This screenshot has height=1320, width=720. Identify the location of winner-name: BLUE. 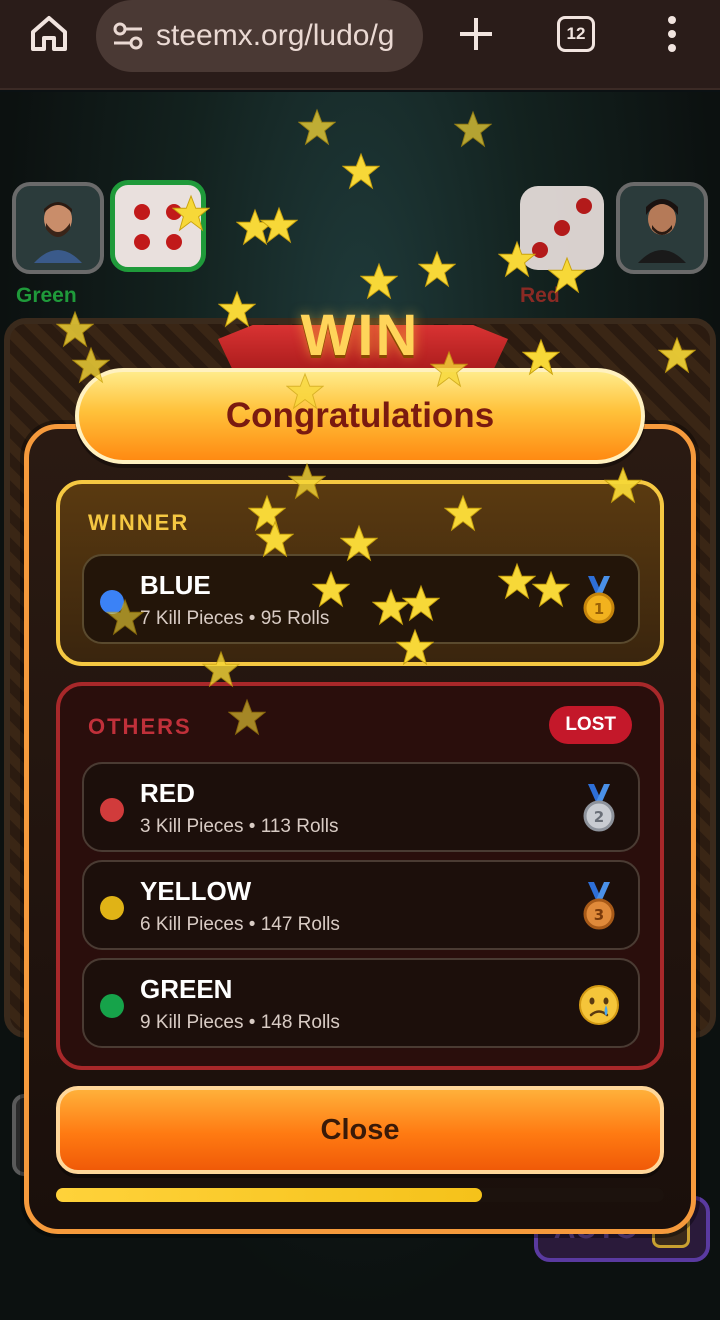
(175, 585).